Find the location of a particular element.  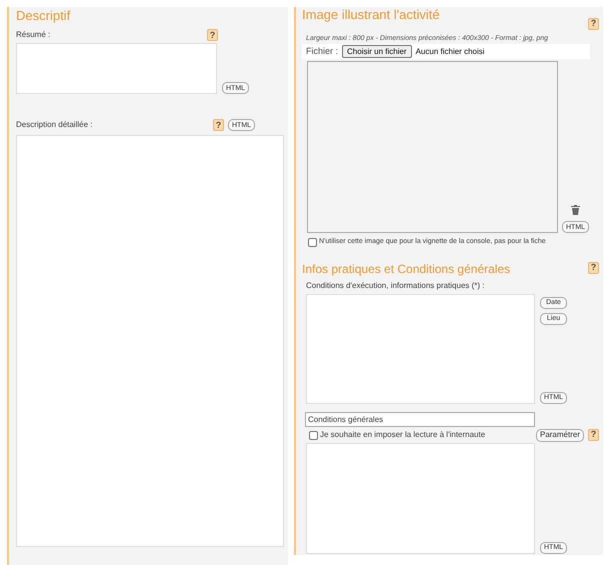

settings-button: Paramétrer is located at coordinates (560, 435).